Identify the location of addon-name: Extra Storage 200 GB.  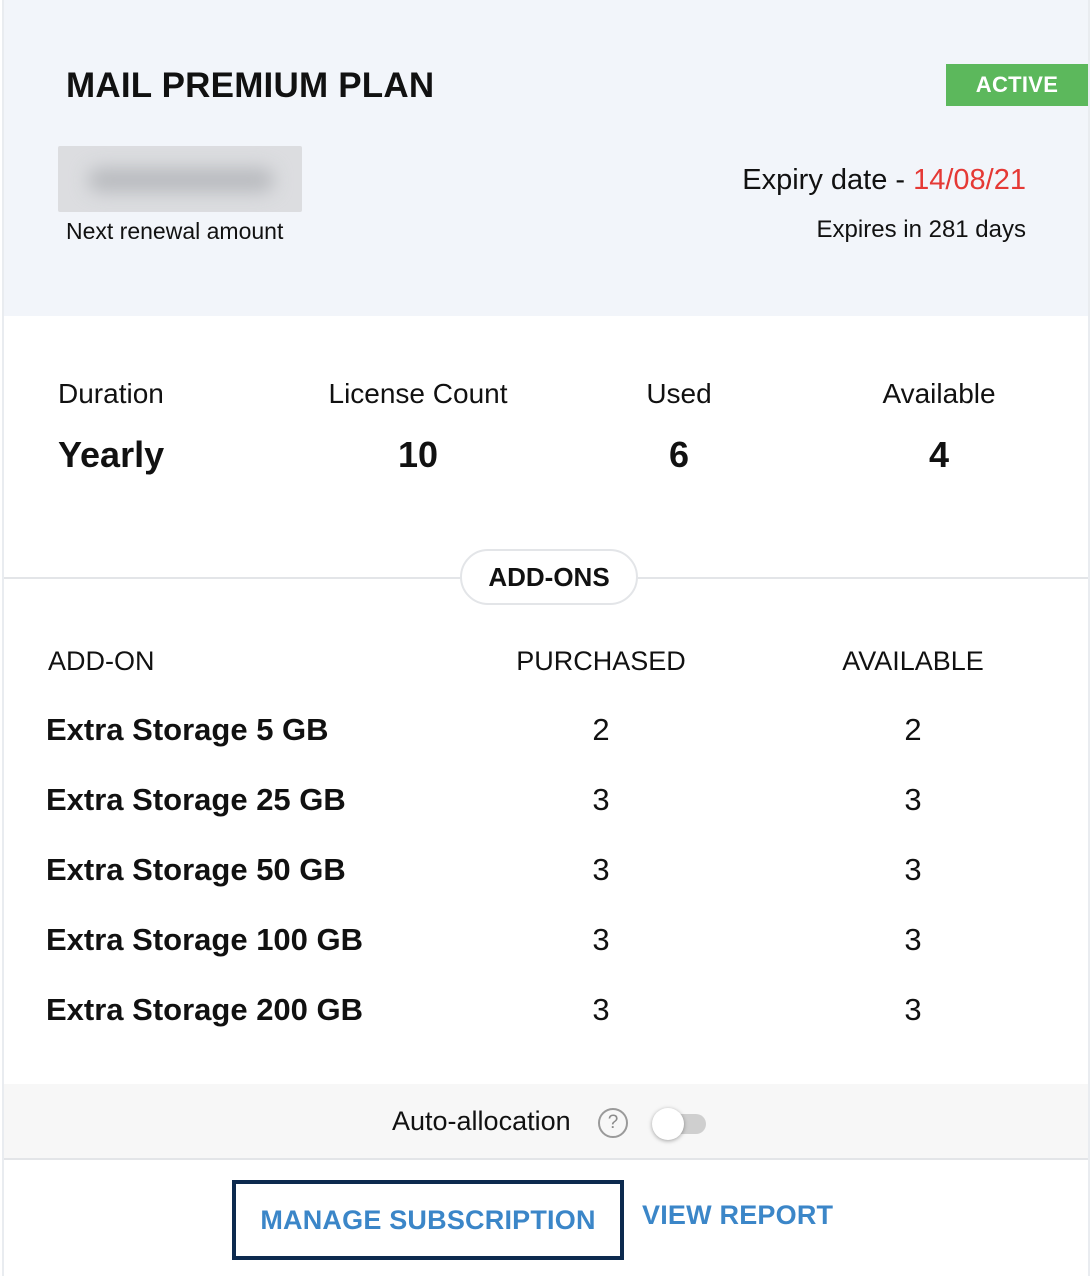
(205, 1009).